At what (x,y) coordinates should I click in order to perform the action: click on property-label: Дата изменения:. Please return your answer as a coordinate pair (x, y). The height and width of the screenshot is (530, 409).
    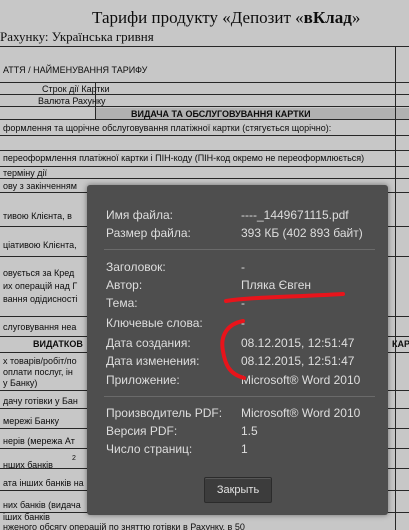
    Looking at the image, I should click on (153, 361).